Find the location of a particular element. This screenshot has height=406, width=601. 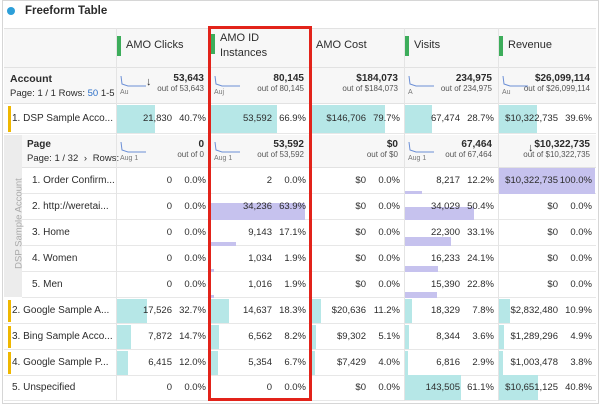

cell-value: $10,651,125 is located at coordinates (531, 387).